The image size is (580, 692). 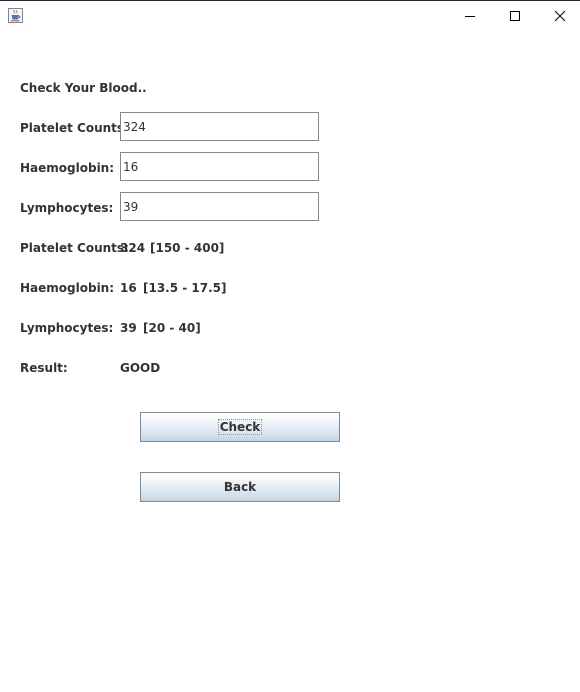 I want to click on java-cup-icon, so click(x=15, y=15).